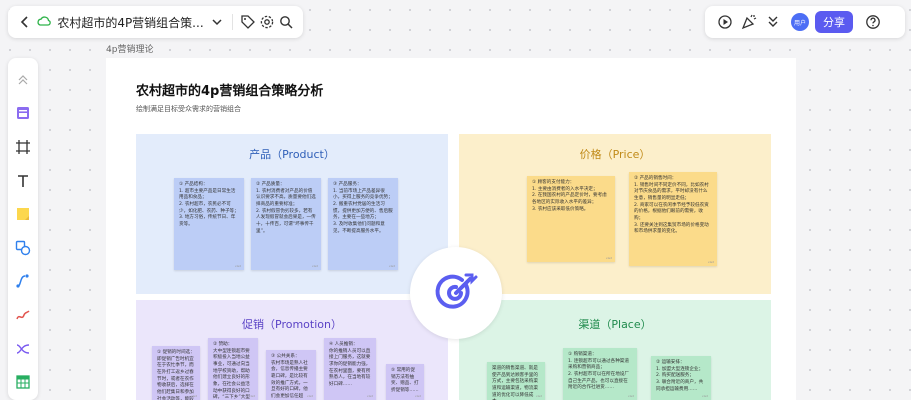 Image resolution: width=911 pixels, height=400 pixels. I want to click on breadcrumb: 4p营销理论, so click(129, 48).